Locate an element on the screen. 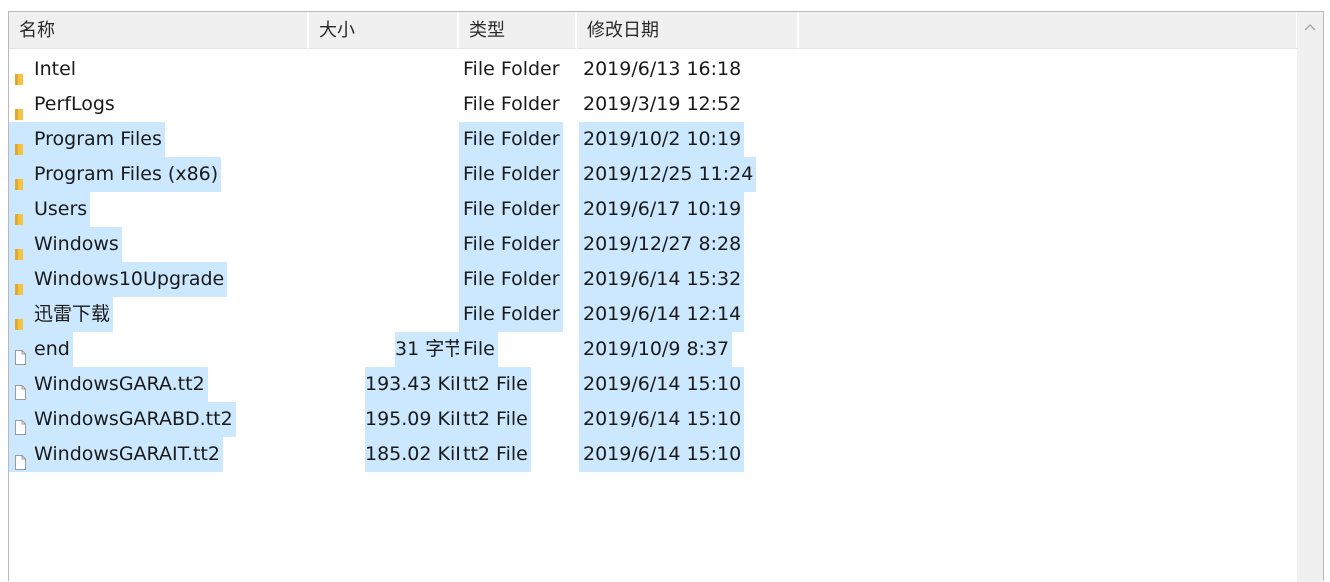  item-modified-date: 2019/10/9 8:37 is located at coordinates (656, 349).